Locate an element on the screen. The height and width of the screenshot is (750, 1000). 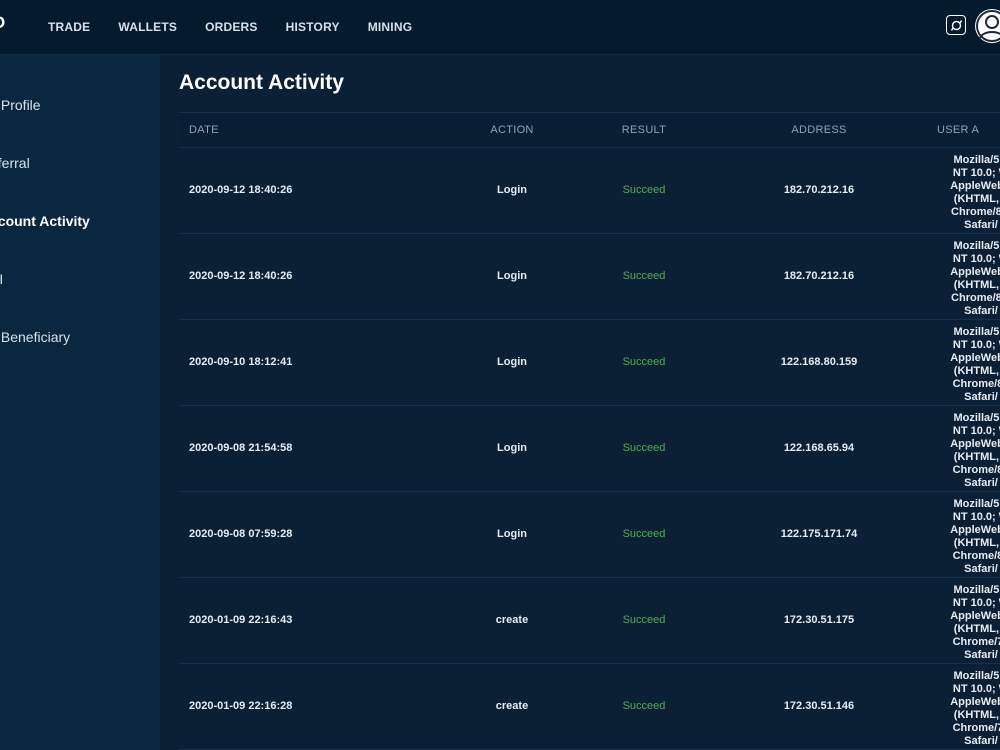
cell-date: 2020-01-09 22:16:28 is located at coordinates (241, 706).